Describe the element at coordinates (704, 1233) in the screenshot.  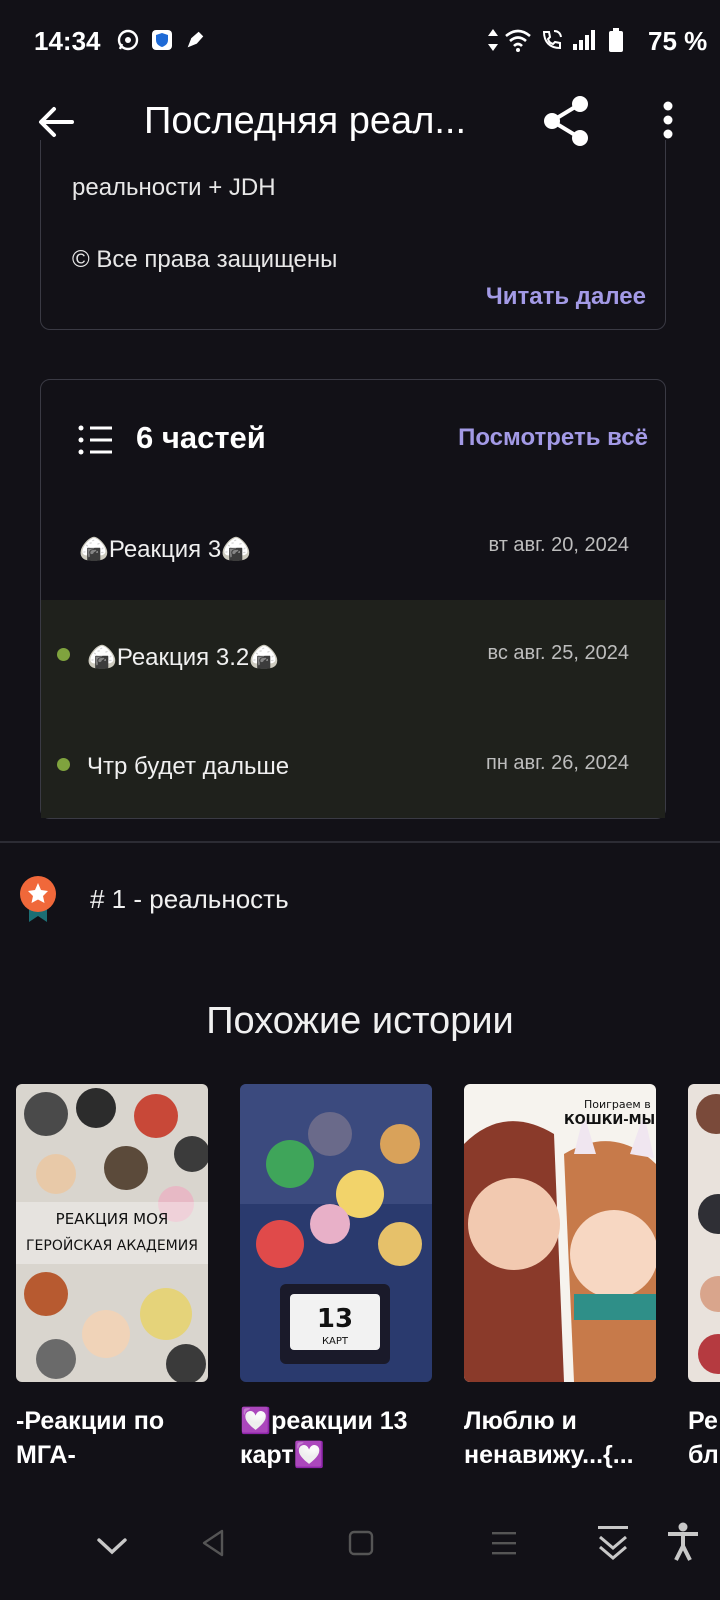
I see `story-cover` at that location.